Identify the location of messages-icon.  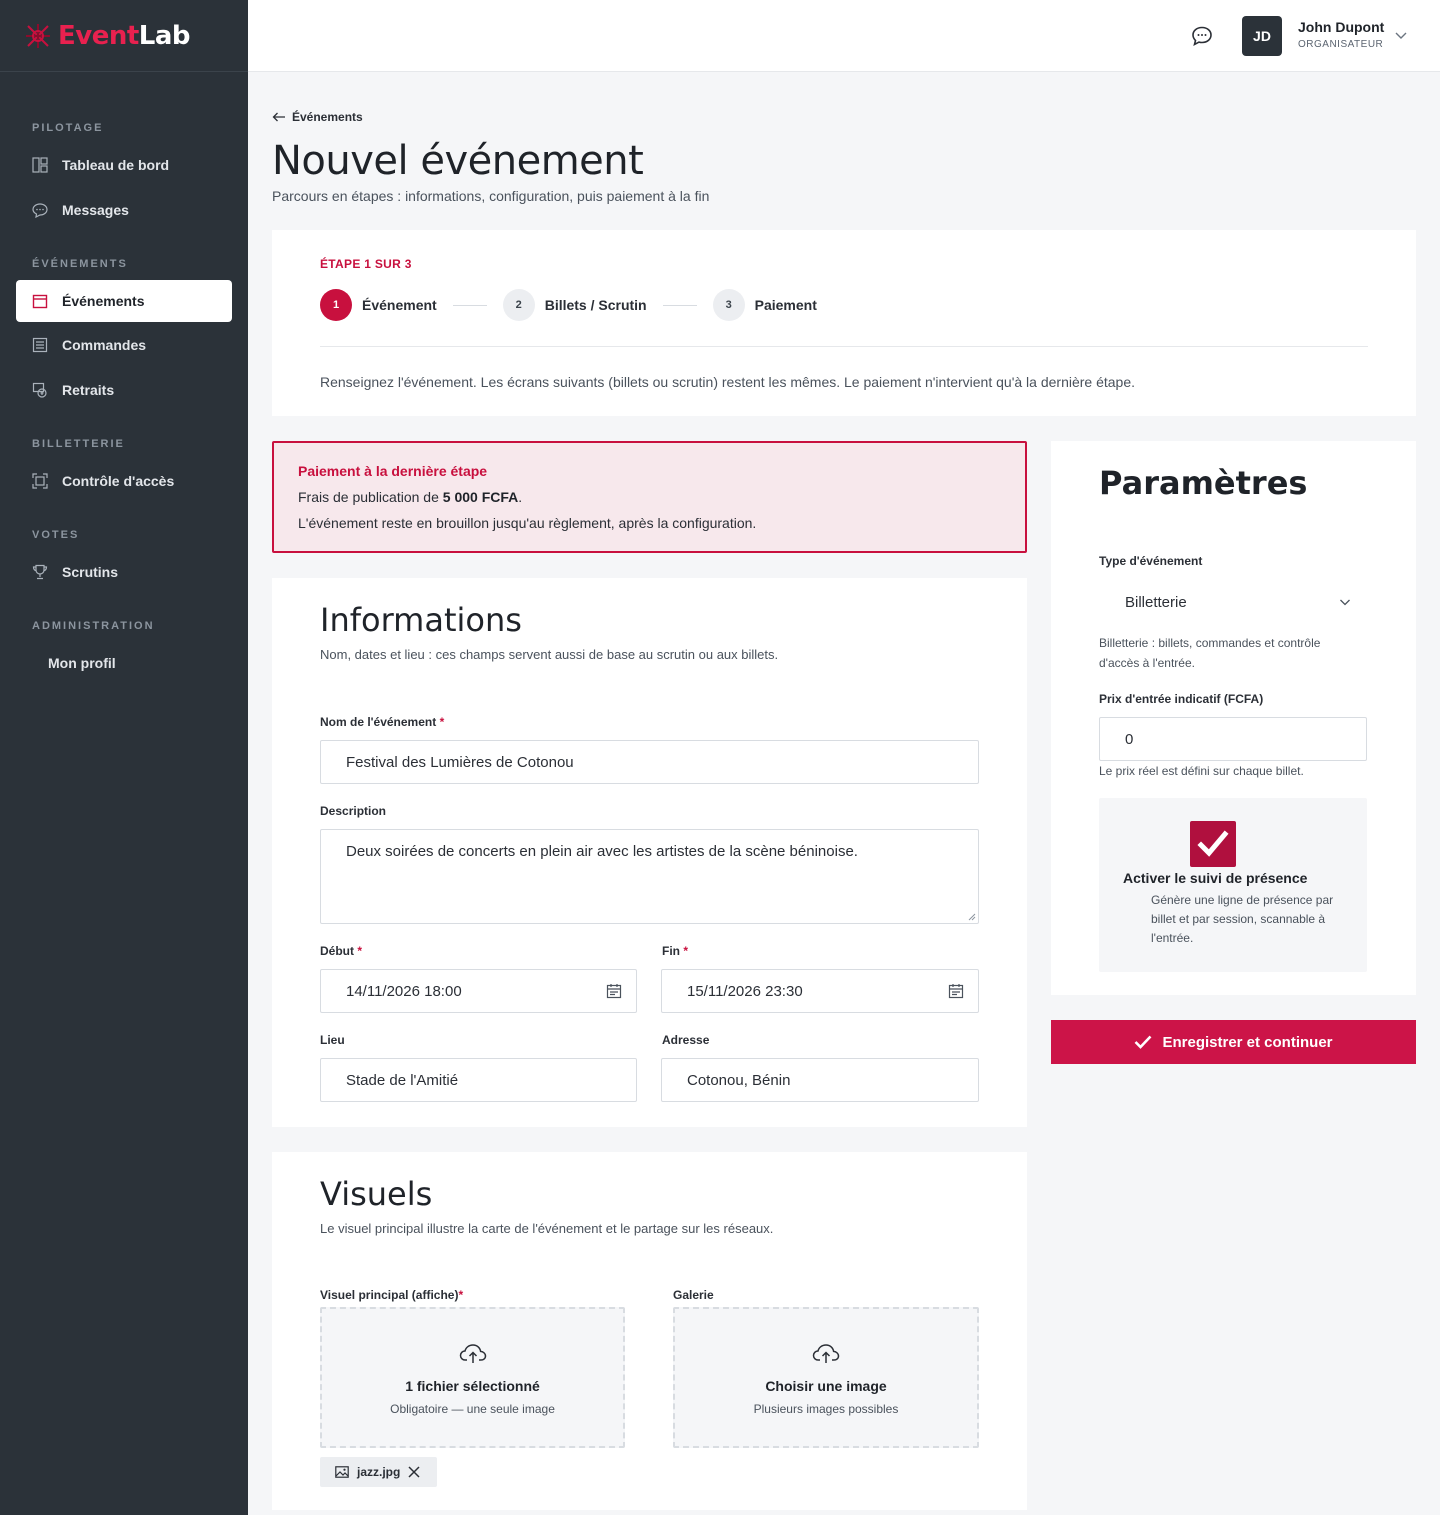
(1202, 36).